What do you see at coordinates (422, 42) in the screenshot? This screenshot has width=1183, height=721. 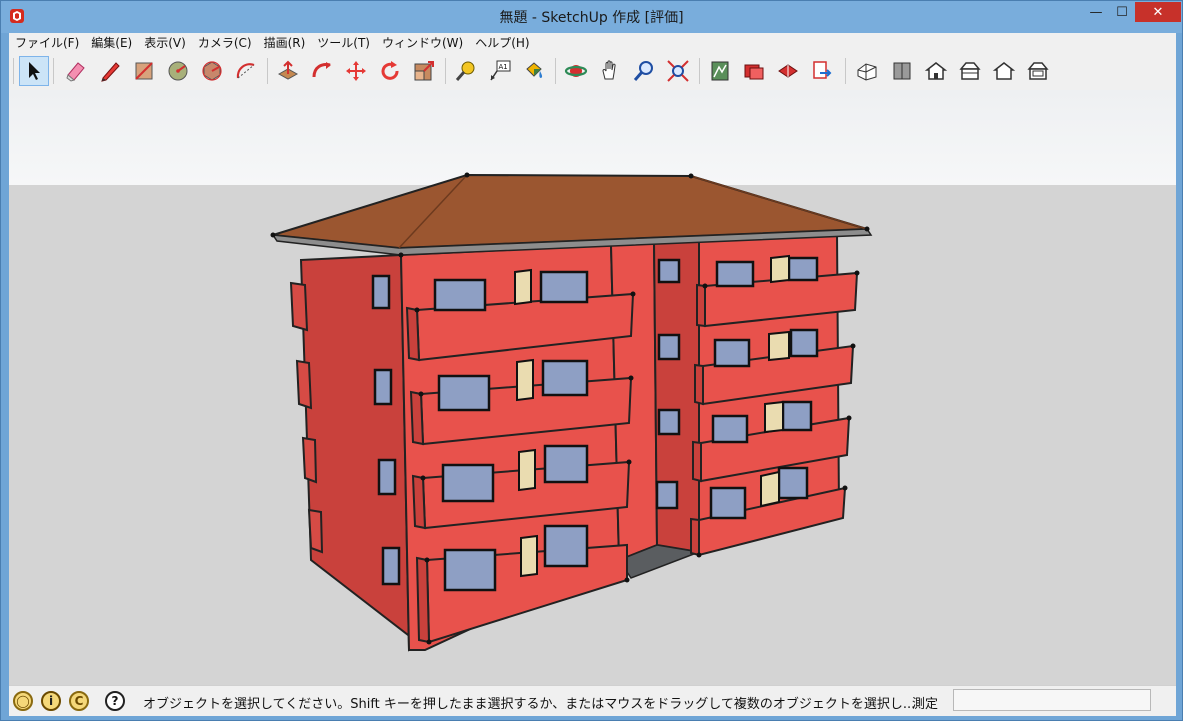 I see `menu-window: ウィンドウ(W)` at bounding box center [422, 42].